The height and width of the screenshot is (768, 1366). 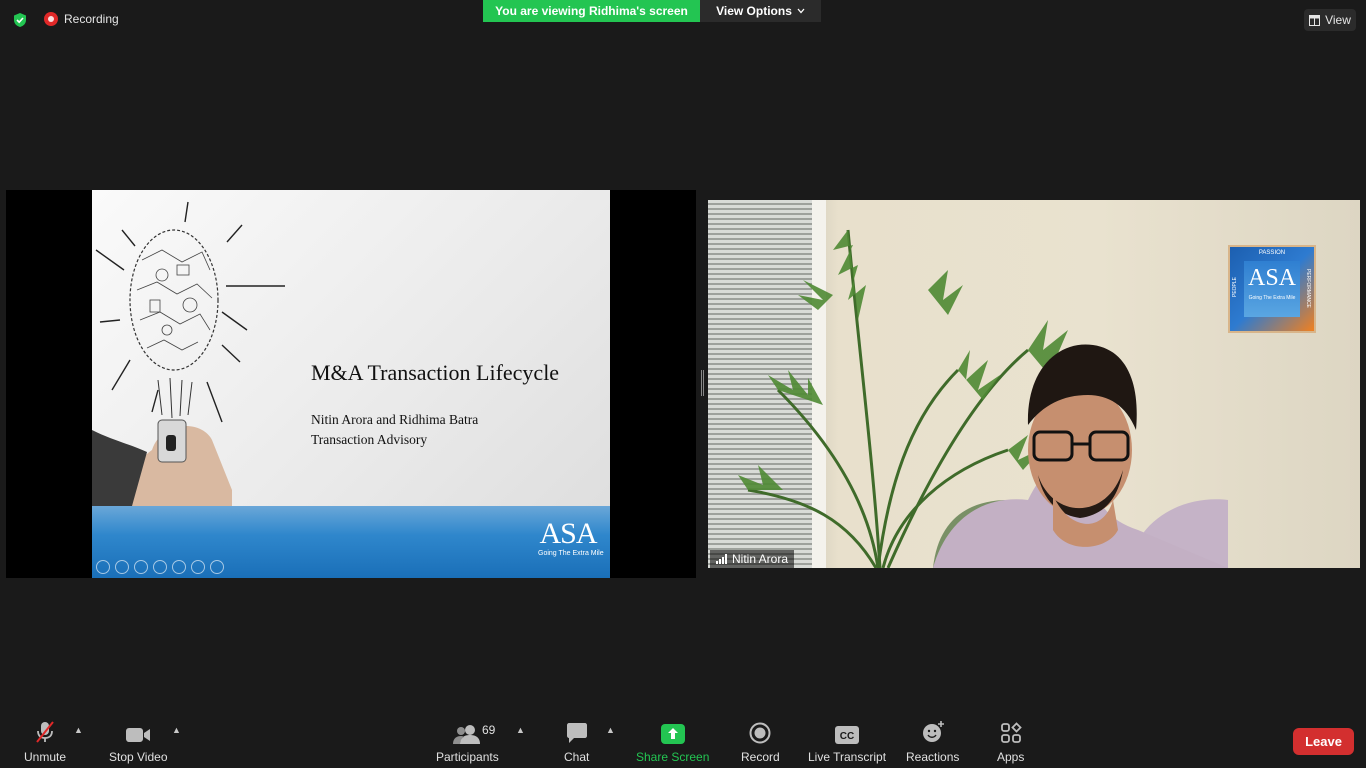 I want to click on cc-icon: CC, so click(x=847, y=735).